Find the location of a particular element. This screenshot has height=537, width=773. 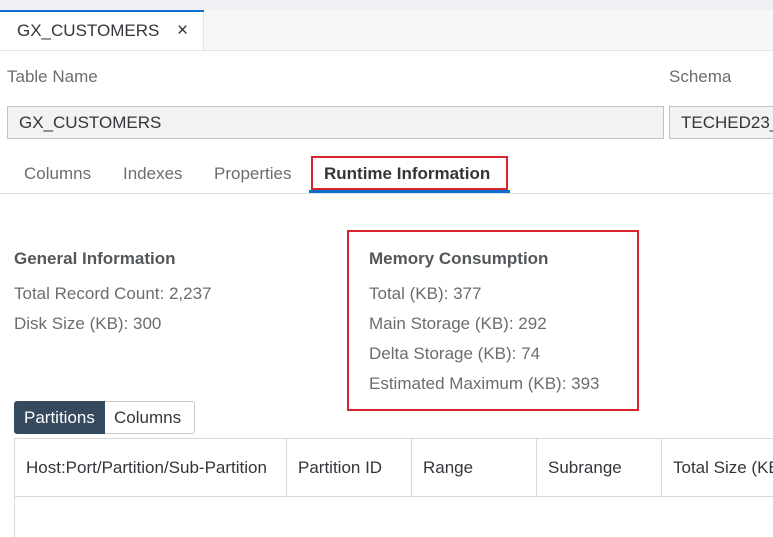

editor-tab-strip: GX_CUSTOMERS × is located at coordinates (386, 25).